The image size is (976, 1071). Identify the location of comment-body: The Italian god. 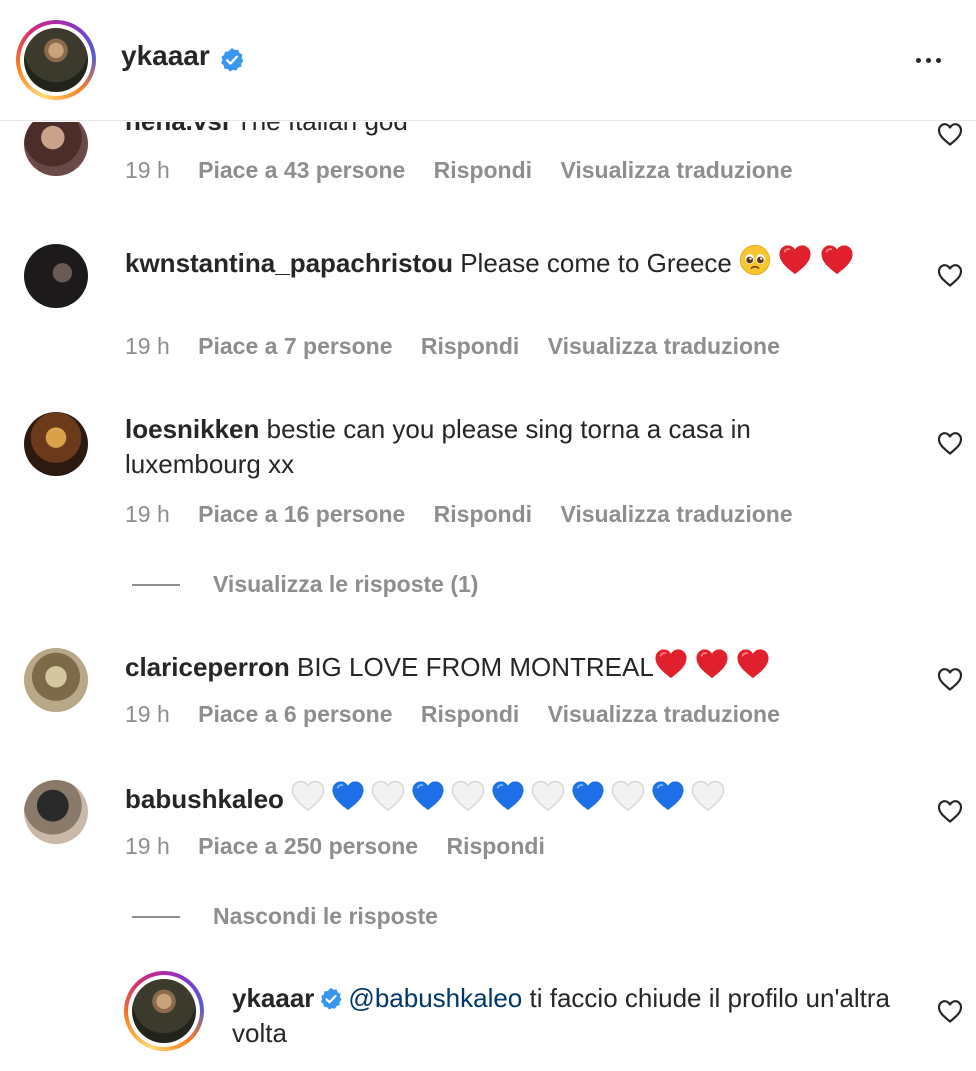
(322, 129).